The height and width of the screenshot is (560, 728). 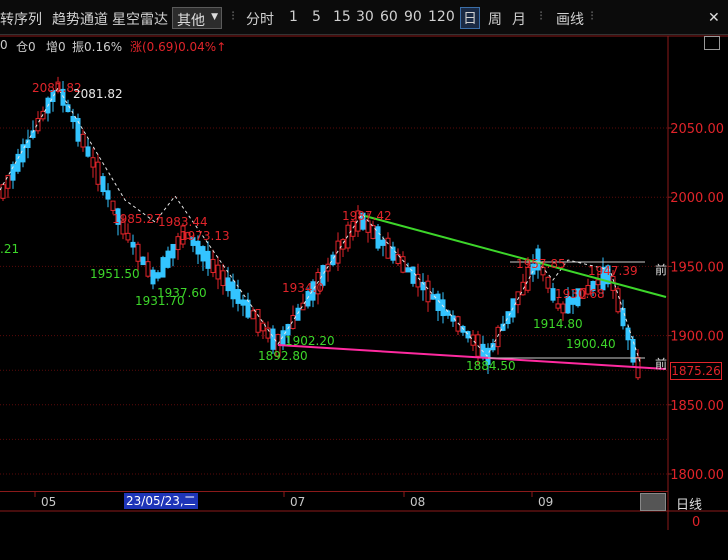 What do you see at coordinates (712, 43) in the screenshot?
I see `minimize-box-icon` at bounding box center [712, 43].